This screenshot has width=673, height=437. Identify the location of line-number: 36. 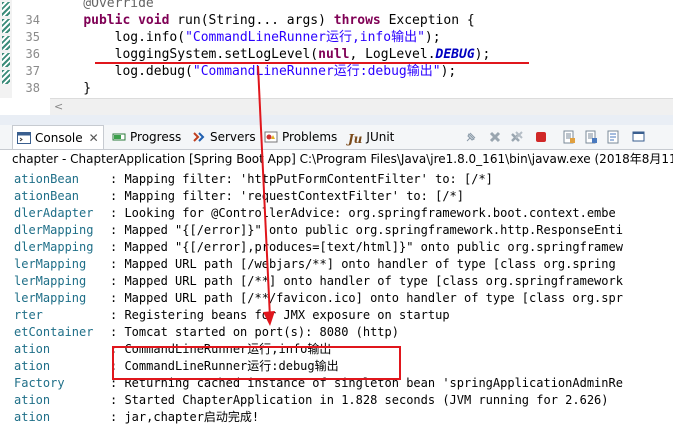
(32, 54).